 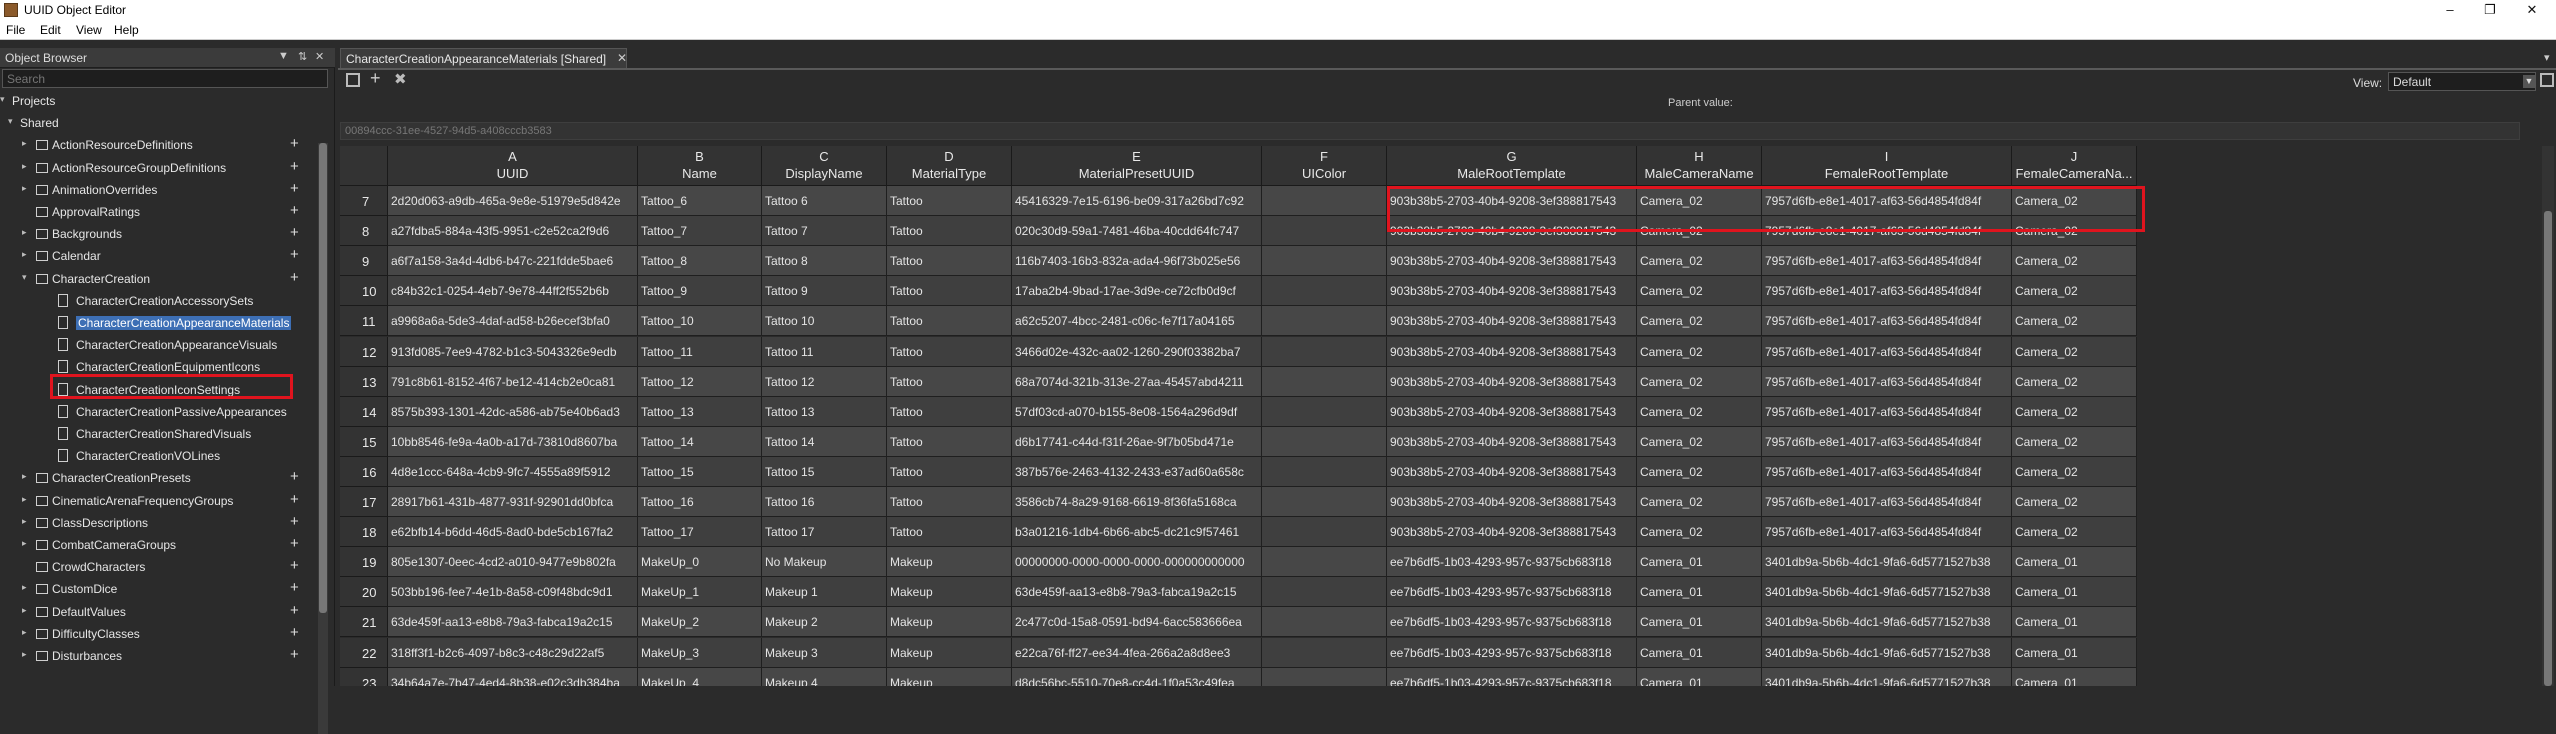 What do you see at coordinates (159, 412) in the screenshot?
I see `tree-item: CharacterCreationPassiveAppearances` at bounding box center [159, 412].